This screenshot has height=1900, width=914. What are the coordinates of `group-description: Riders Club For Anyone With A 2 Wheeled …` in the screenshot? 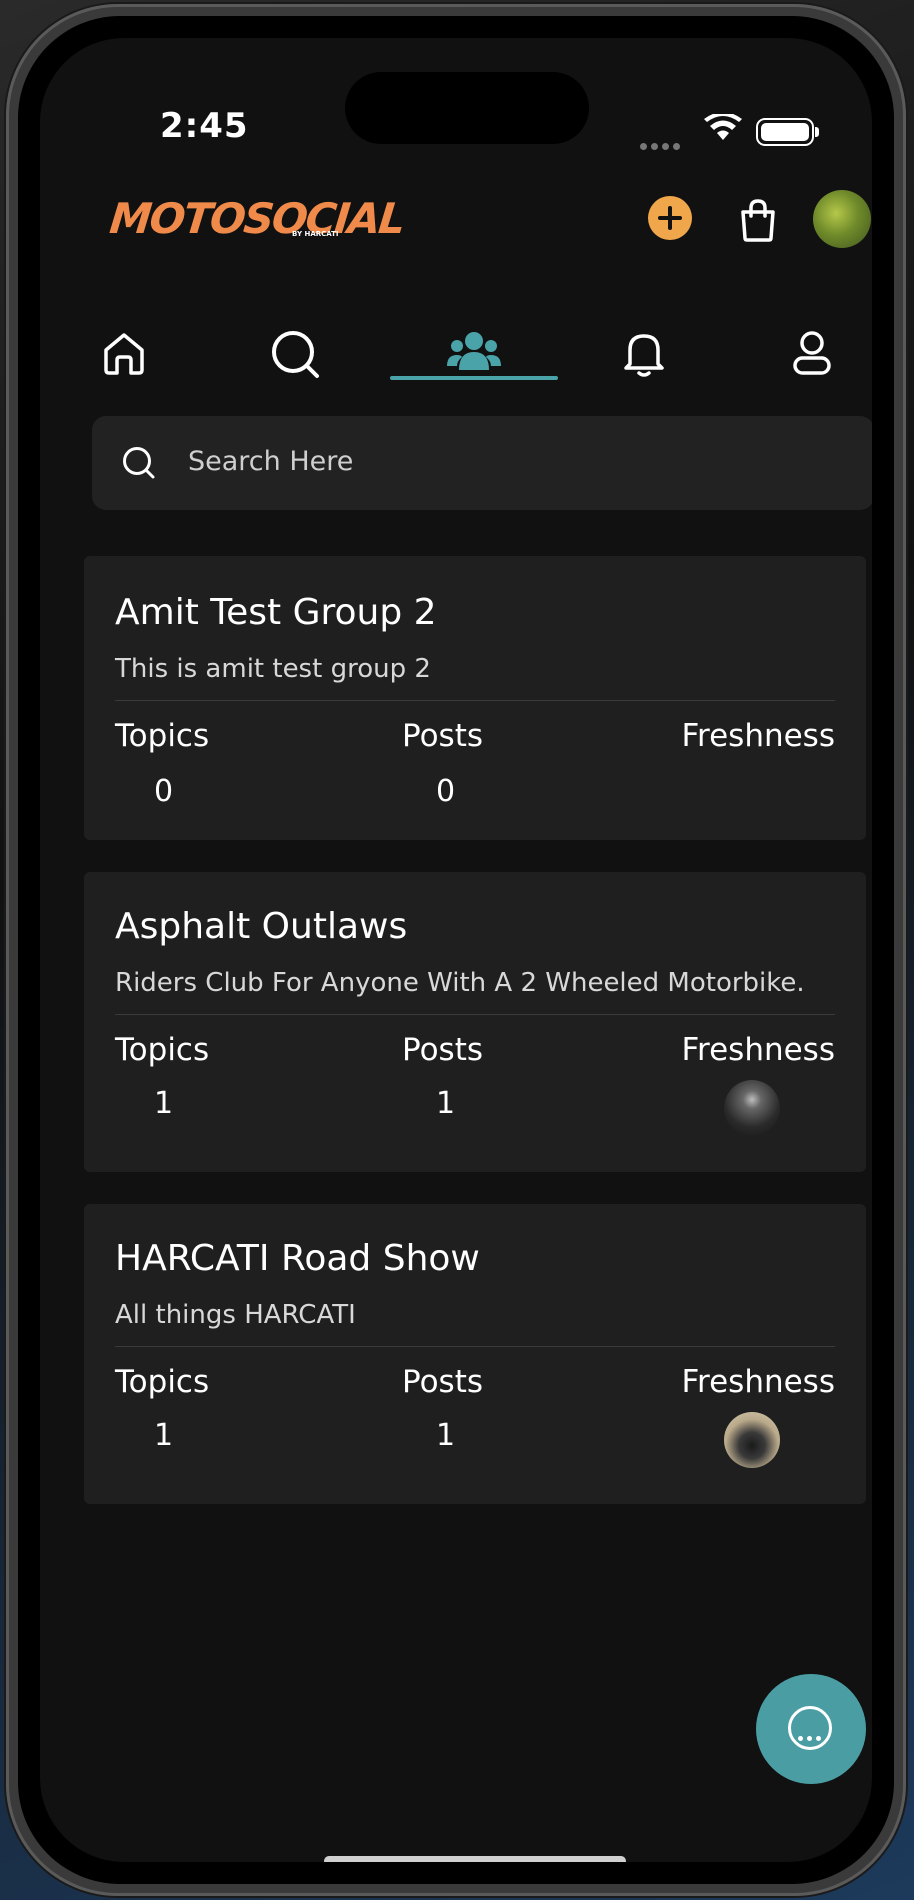 It's located at (460, 983).